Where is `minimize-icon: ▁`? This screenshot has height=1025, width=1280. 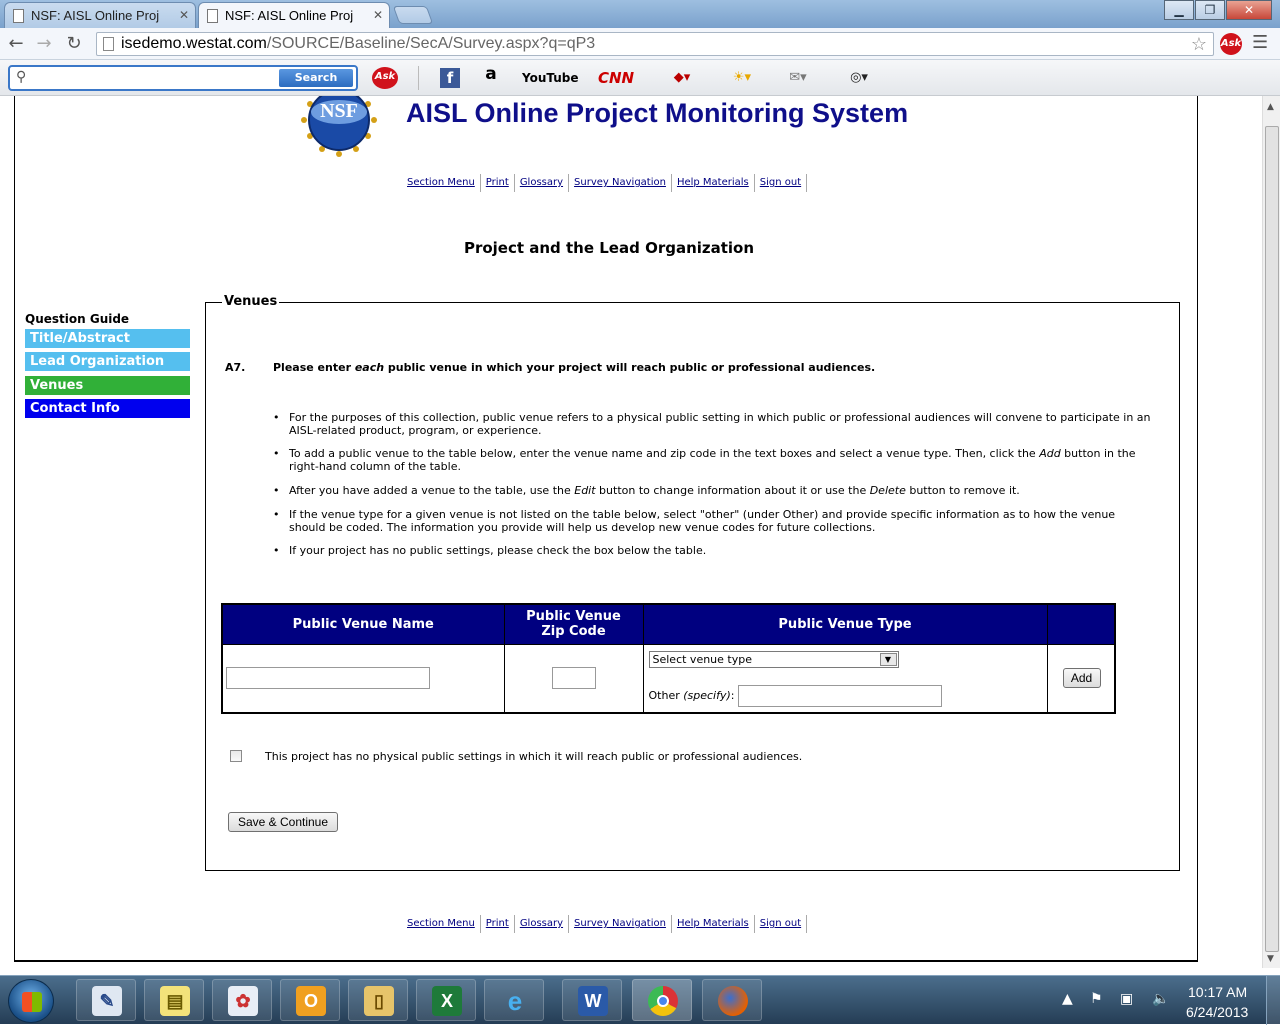 minimize-icon: ▁ is located at coordinates (1179, 10).